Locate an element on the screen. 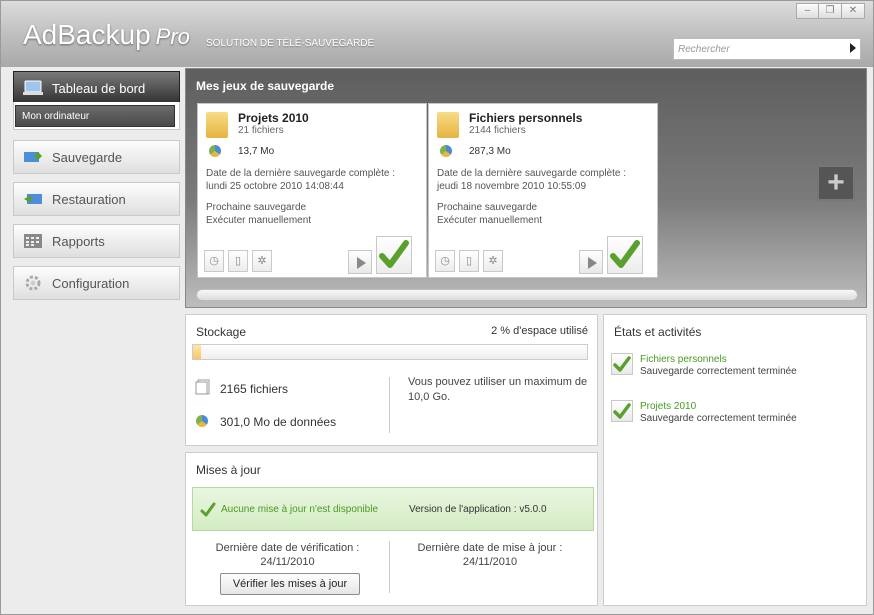 This screenshot has width=874, height=615. app-edition: Pro is located at coordinates (172, 36).